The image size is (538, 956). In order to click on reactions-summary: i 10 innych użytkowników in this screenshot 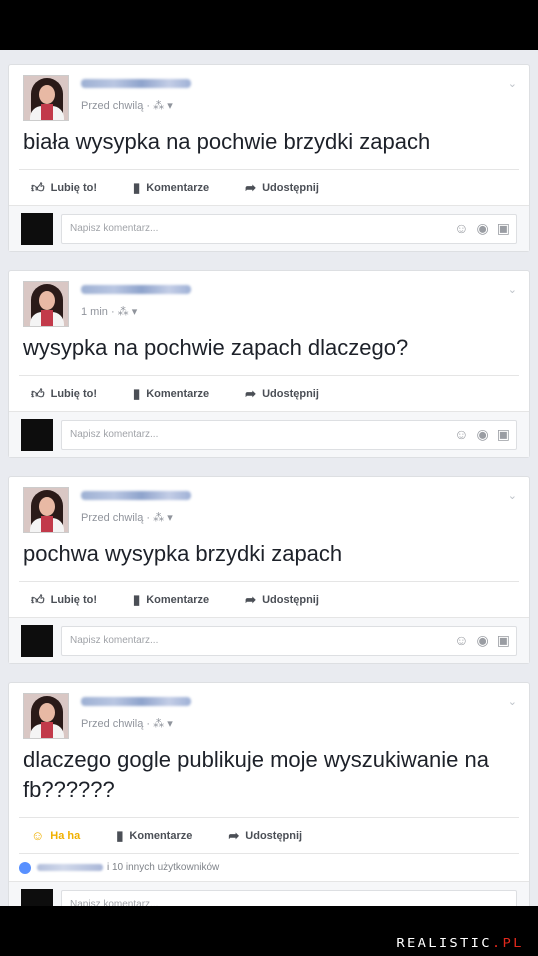, I will do `click(269, 867)`.